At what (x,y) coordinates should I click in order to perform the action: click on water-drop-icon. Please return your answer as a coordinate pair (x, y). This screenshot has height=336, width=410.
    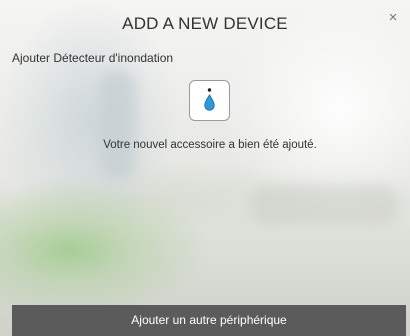
    Looking at the image, I should click on (209, 100).